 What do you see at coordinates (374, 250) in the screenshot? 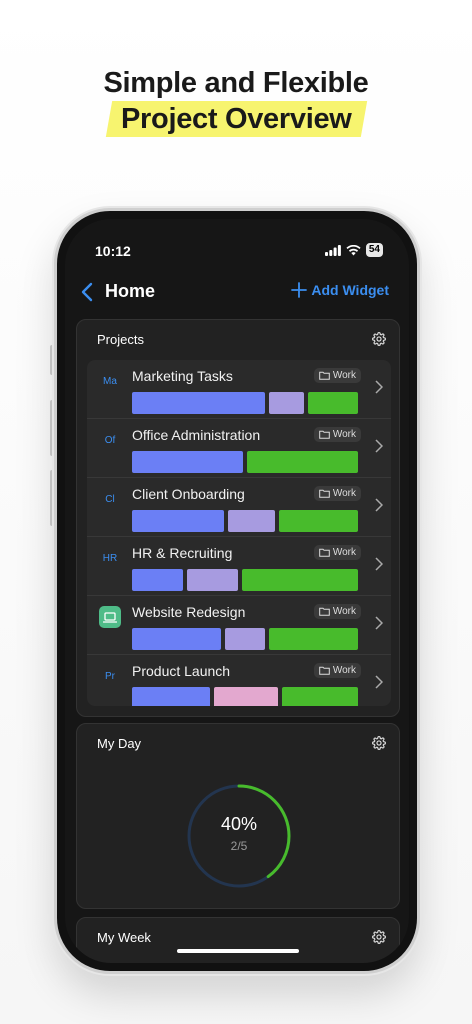
I see `battery-icon: 54` at bounding box center [374, 250].